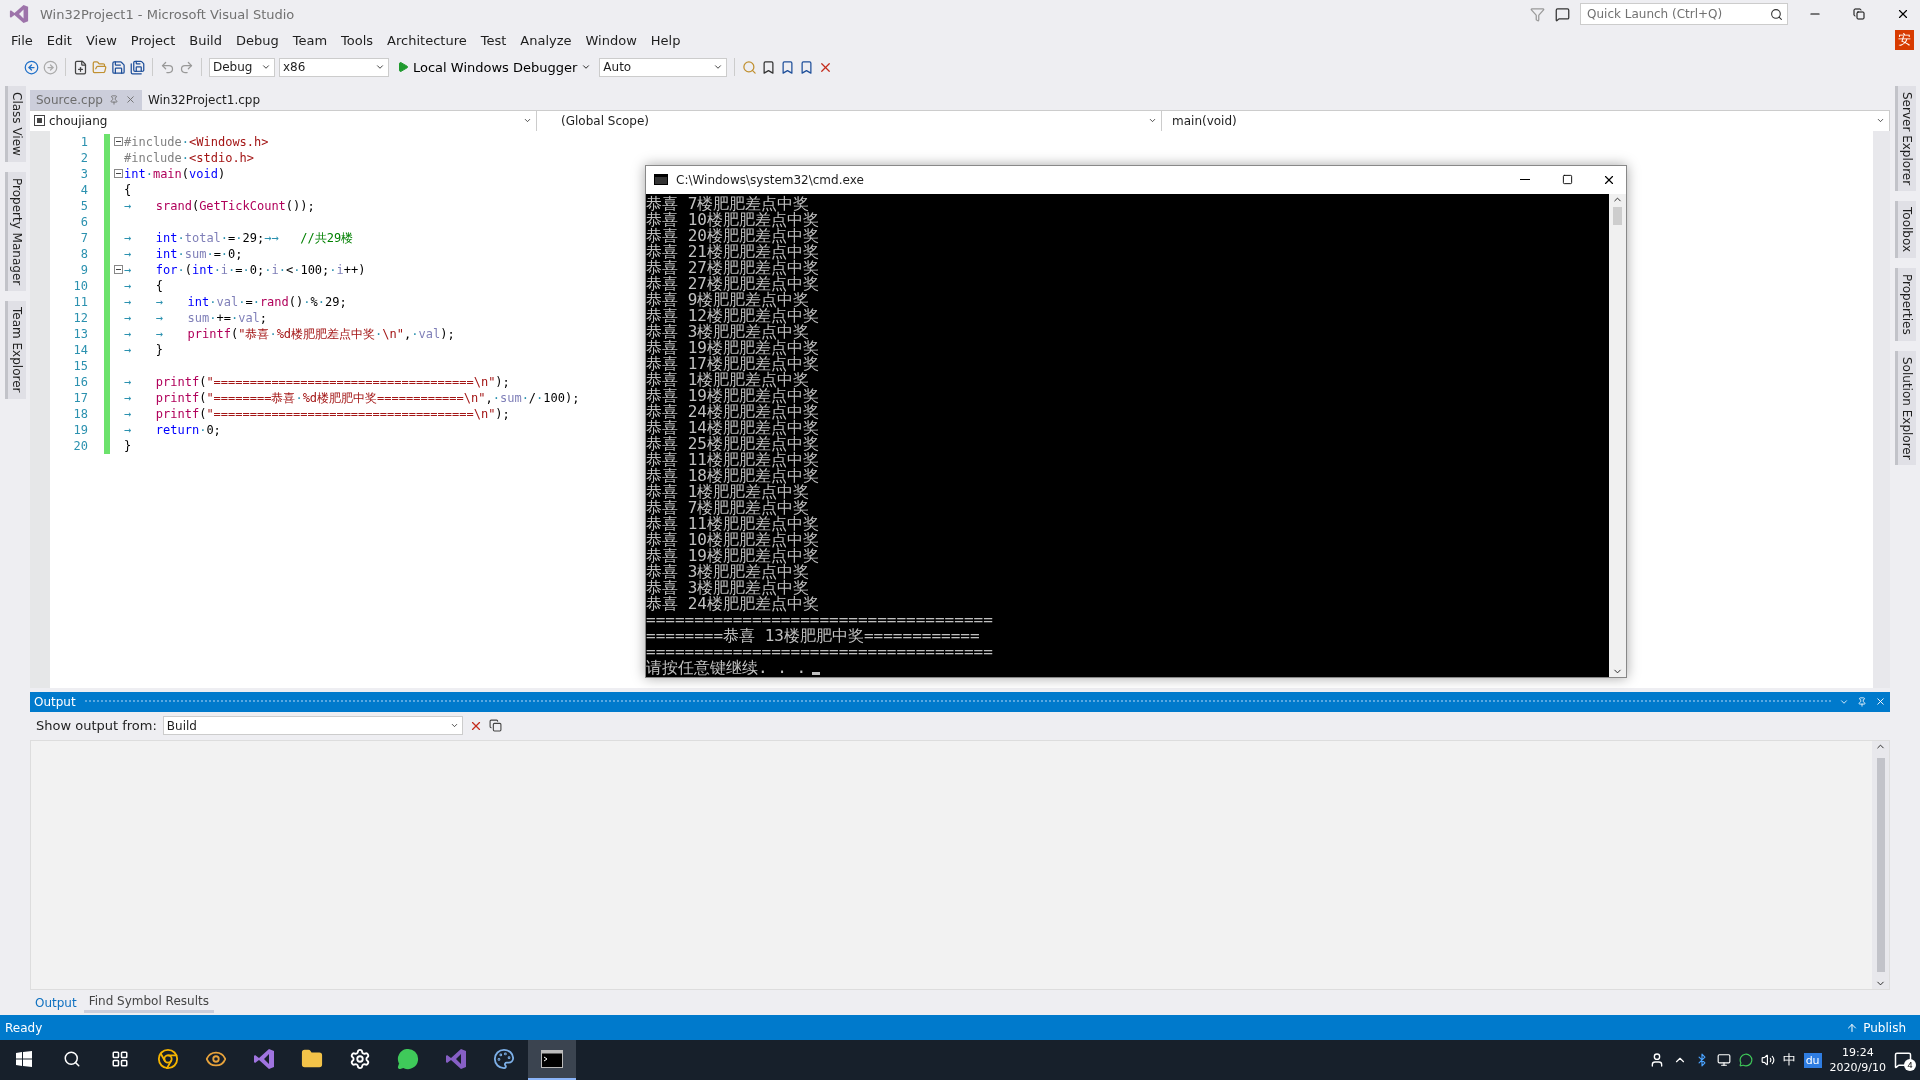  Describe the element at coordinates (312, 726) in the screenshot. I see `output-source-dropdown: Build` at that location.